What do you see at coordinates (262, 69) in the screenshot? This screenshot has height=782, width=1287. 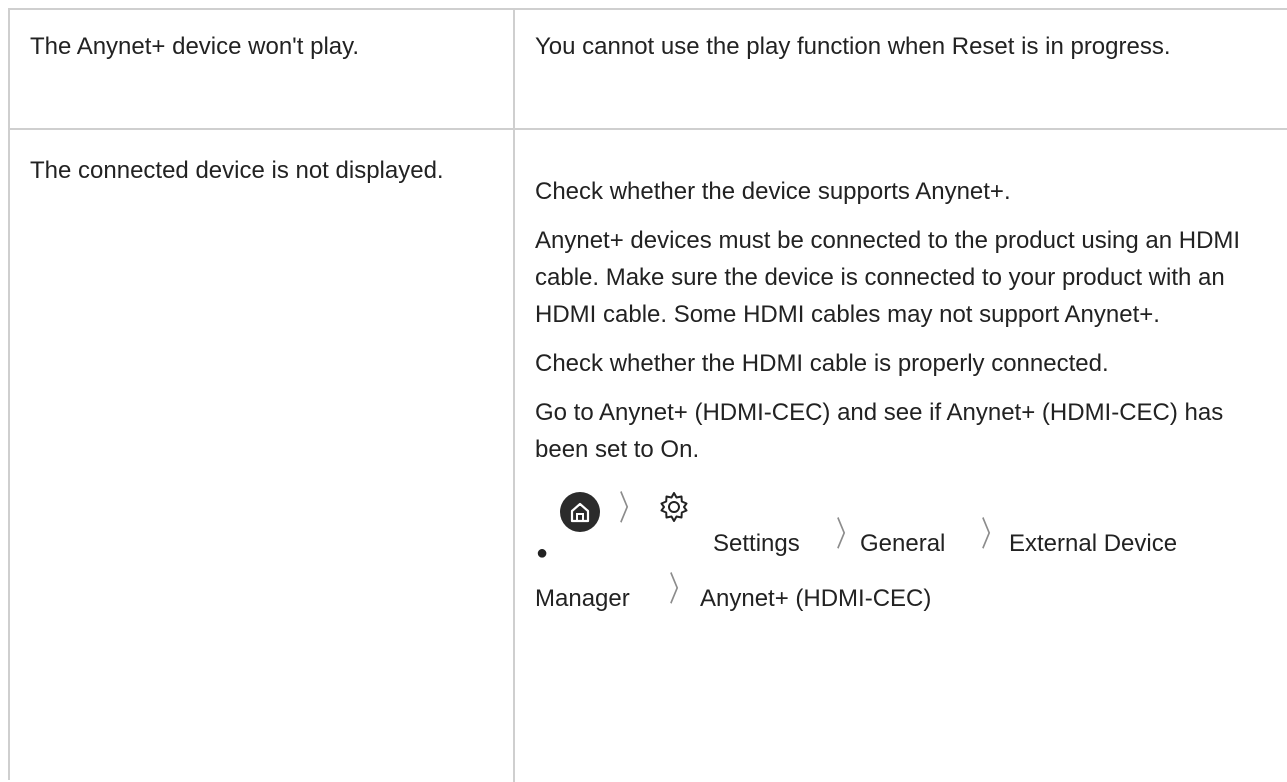 I see `issue-cell: The Anynet+ device won't play.` at bounding box center [262, 69].